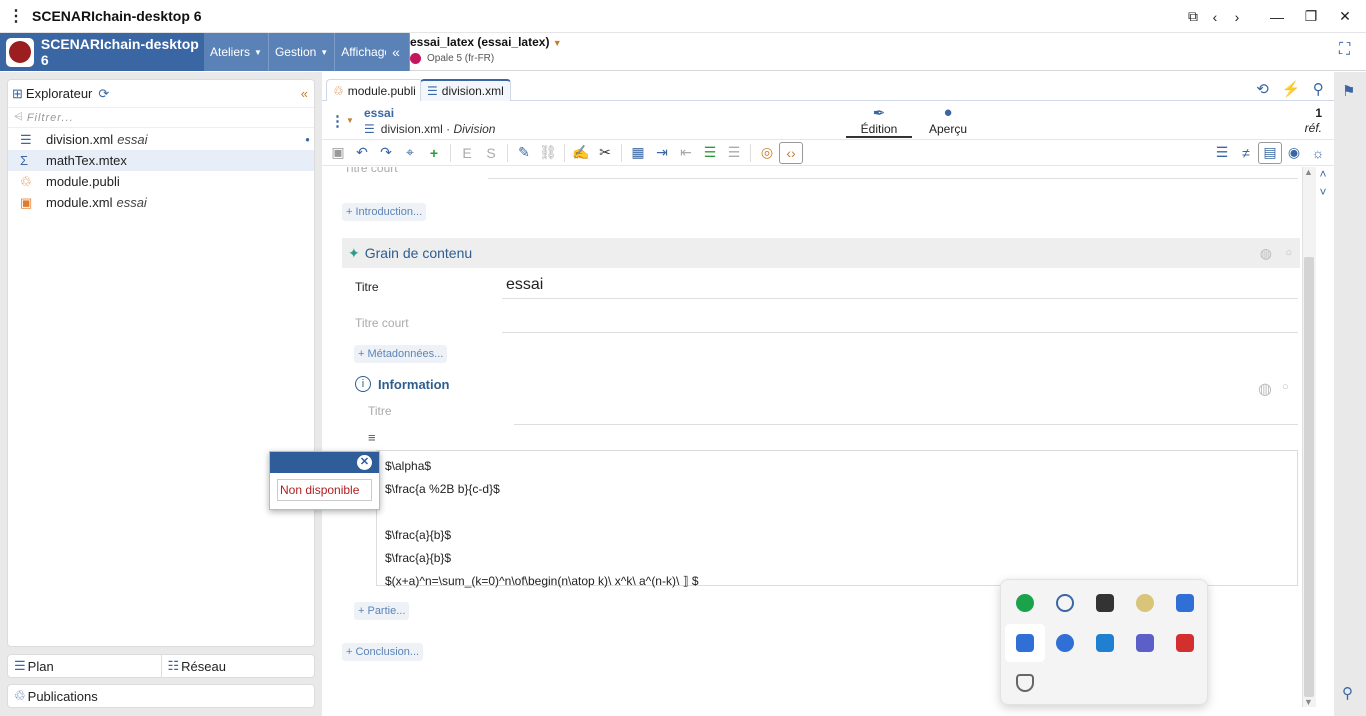 Image resolution: width=1366 pixels, height=716 pixels. Describe the element at coordinates (362, 153) in the screenshot. I see `undo-icon: ↶` at that location.